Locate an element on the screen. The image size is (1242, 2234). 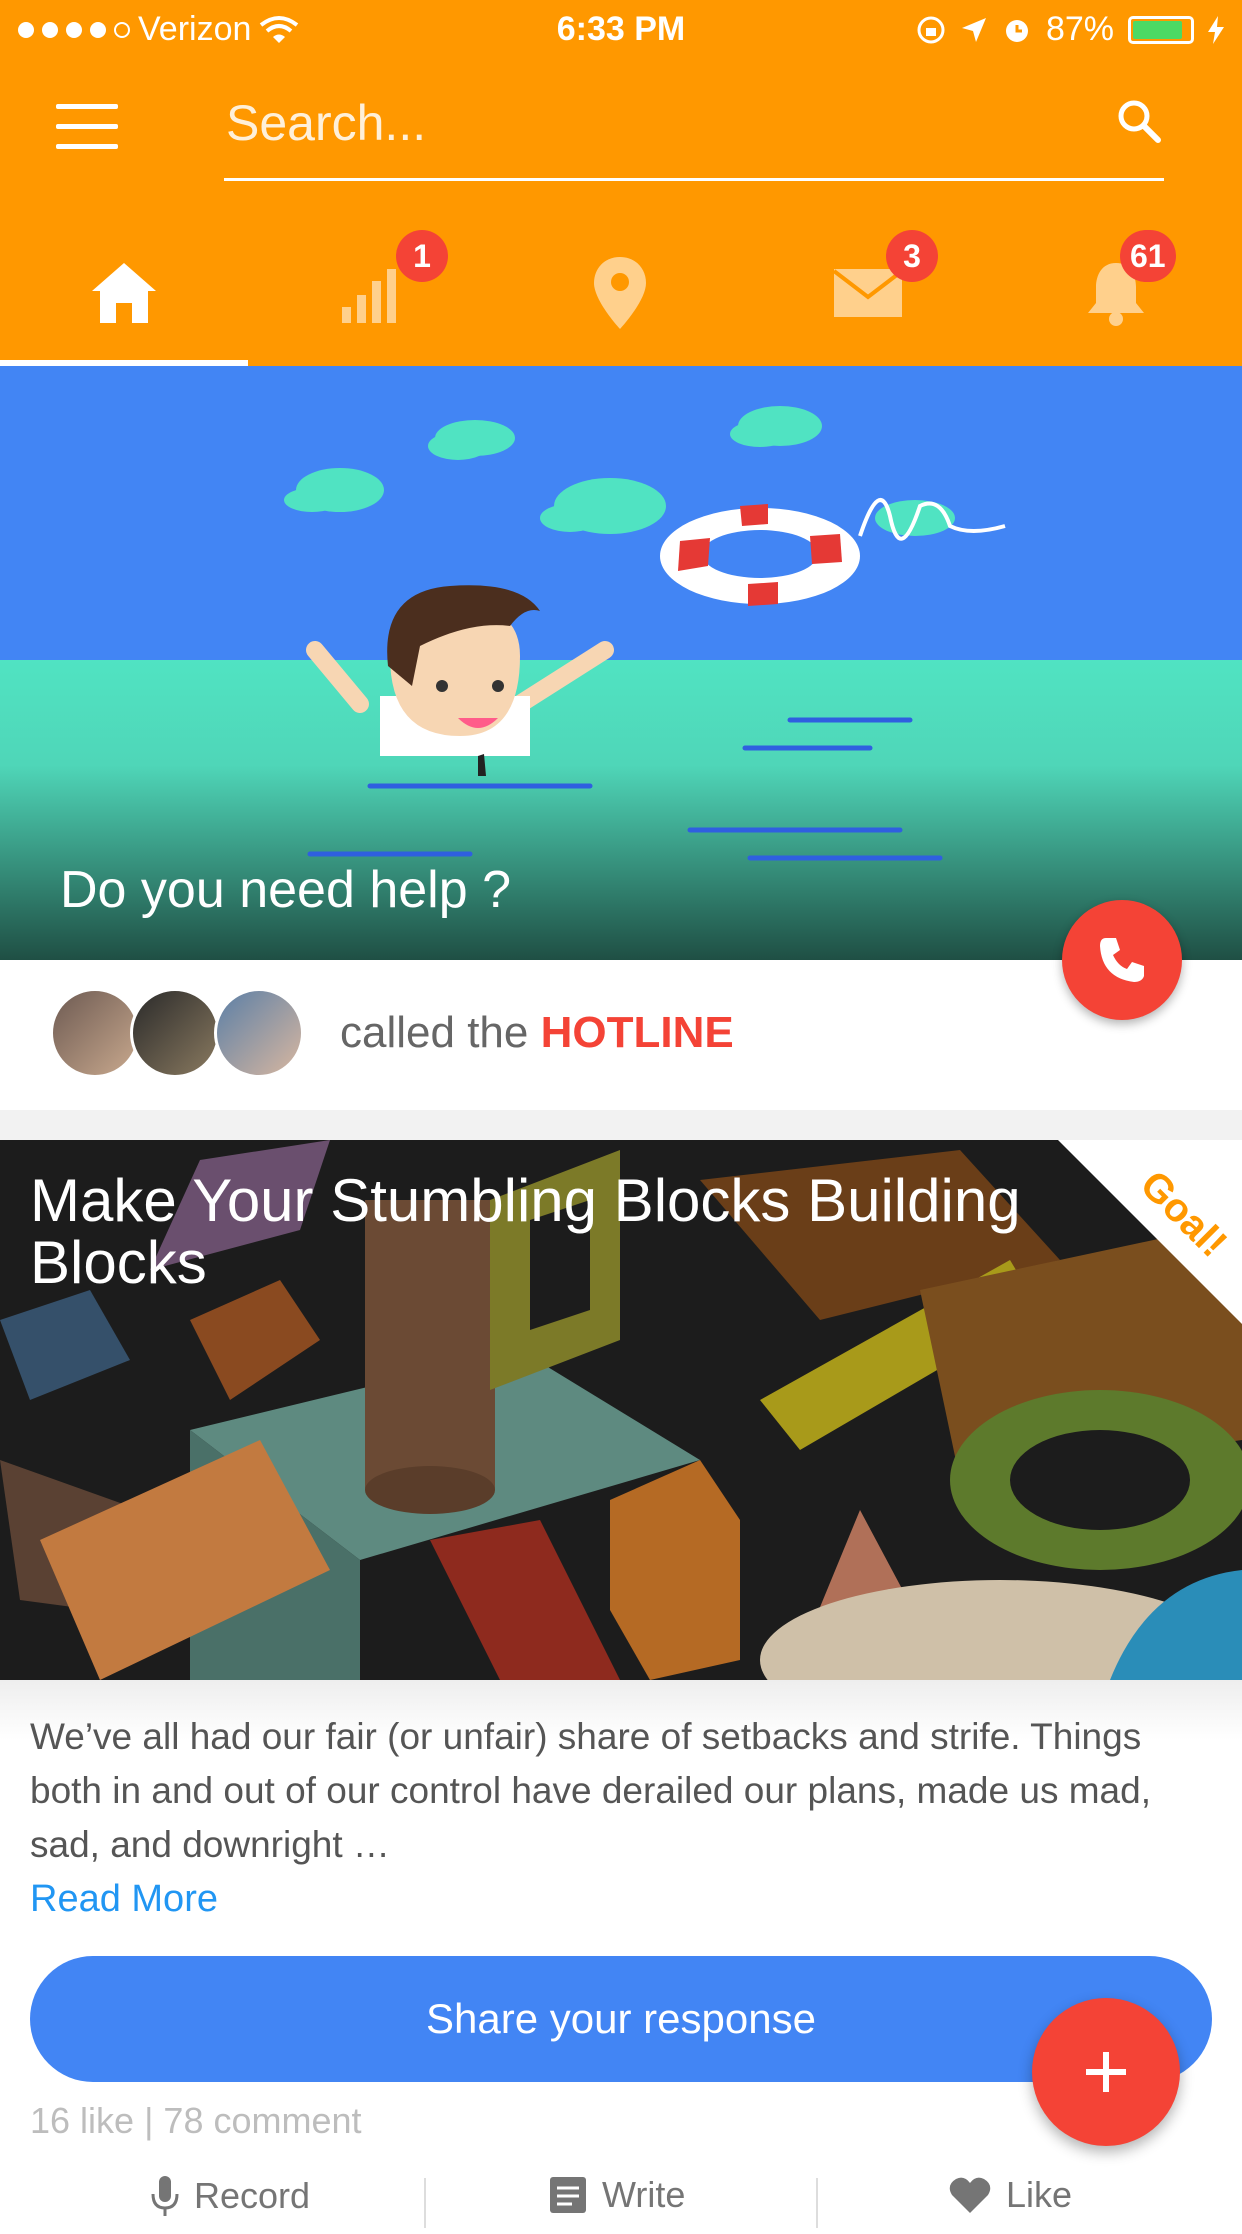
home-icon is located at coordinates (124, 293).